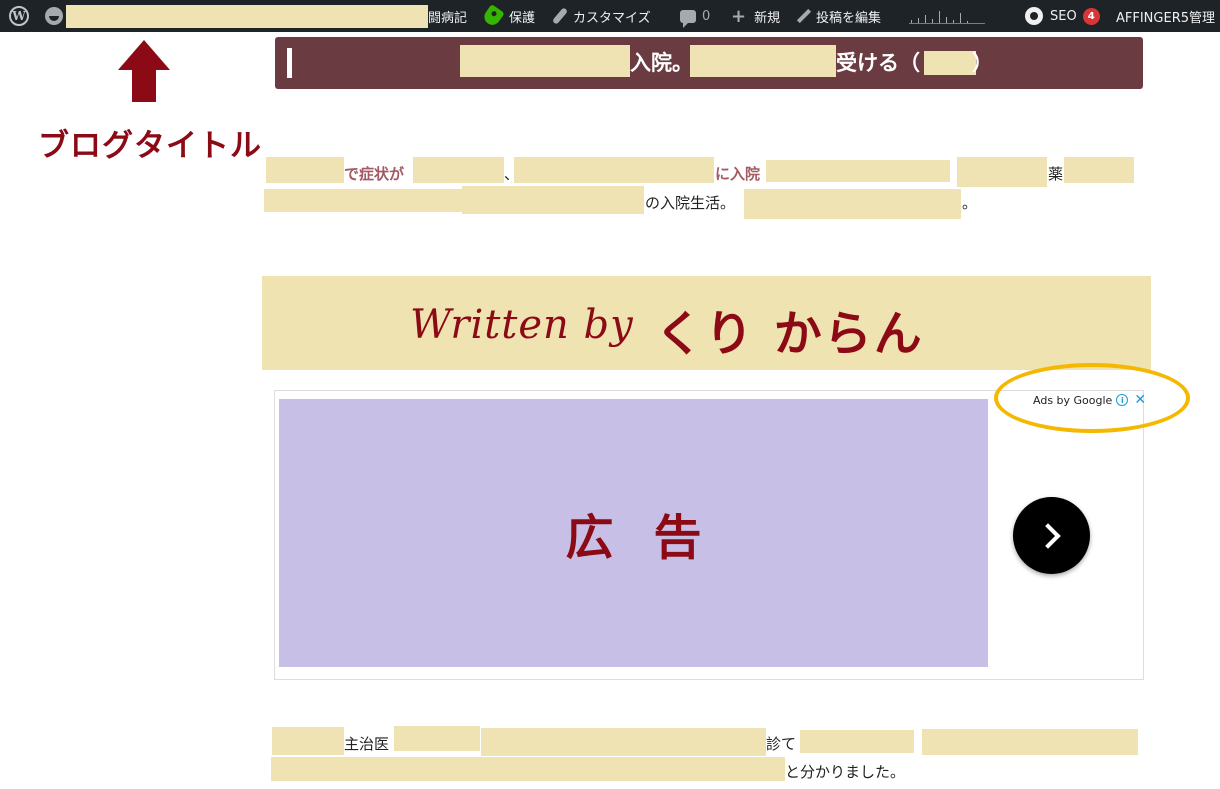 The width and height of the screenshot is (1220, 789). I want to click on new-label: 新規, so click(767, 18).